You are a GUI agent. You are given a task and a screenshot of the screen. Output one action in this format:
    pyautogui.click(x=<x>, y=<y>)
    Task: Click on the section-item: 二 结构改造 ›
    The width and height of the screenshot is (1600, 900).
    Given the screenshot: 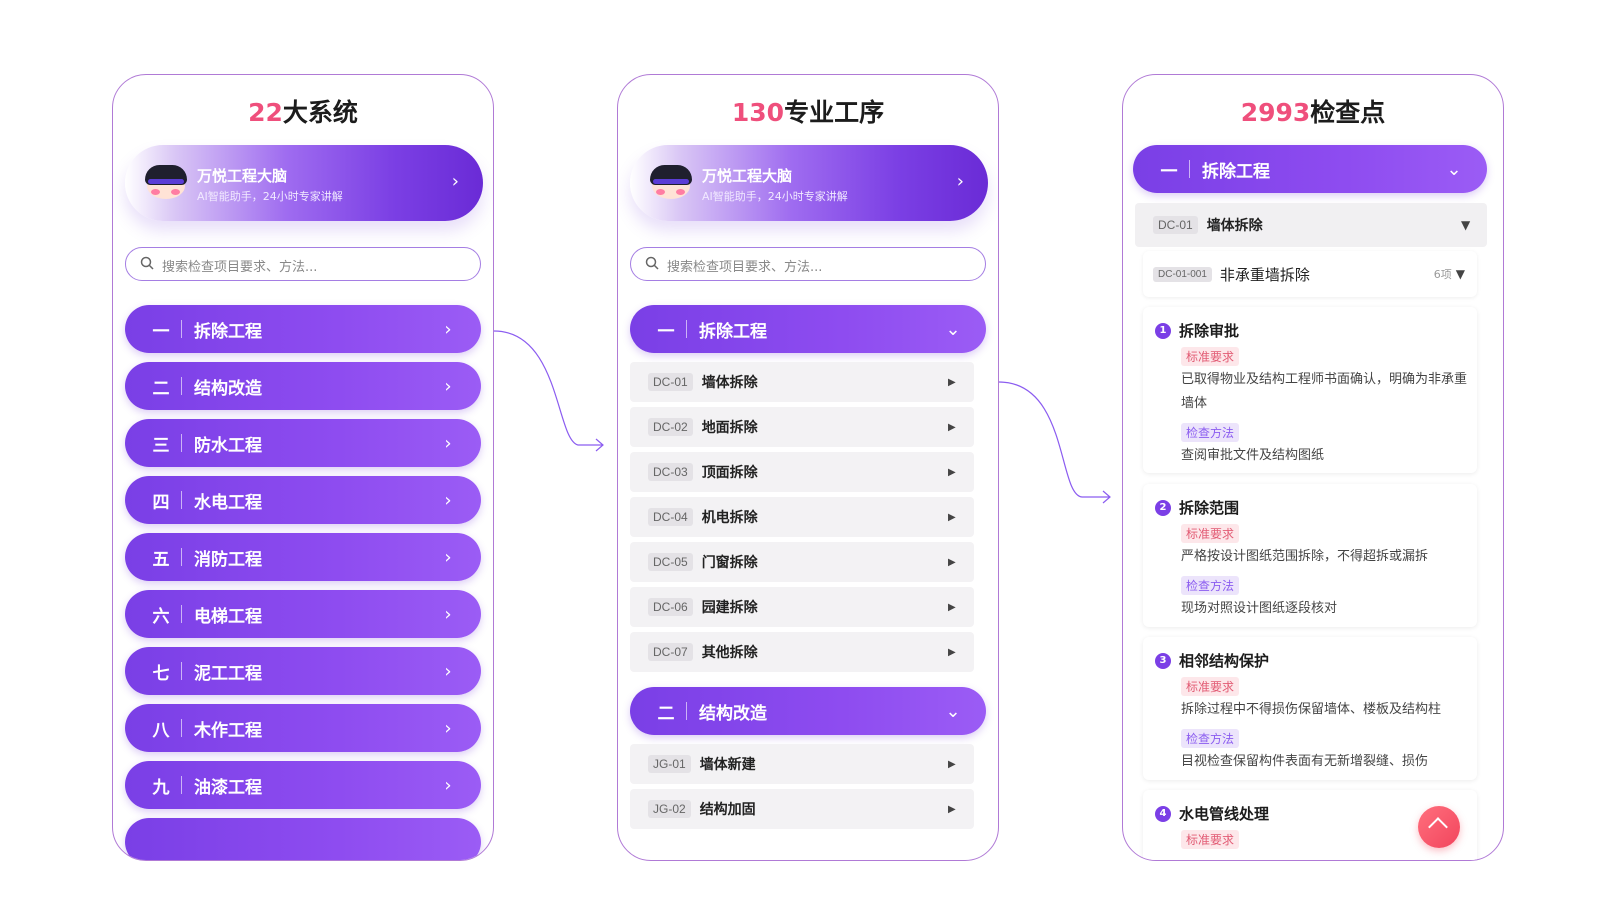 What is the action you would take?
    pyautogui.click(x=303, y=386)
    